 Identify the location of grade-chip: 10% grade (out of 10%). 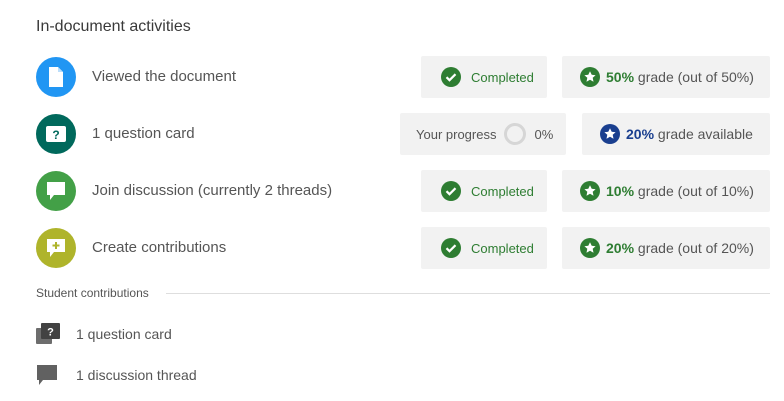
(666, 191).